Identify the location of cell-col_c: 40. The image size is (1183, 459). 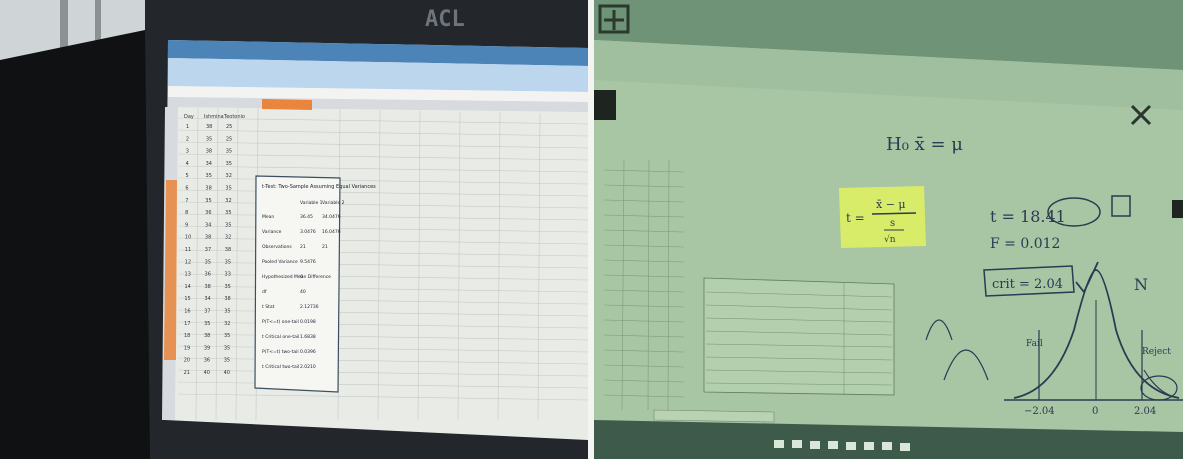
(227, 373).